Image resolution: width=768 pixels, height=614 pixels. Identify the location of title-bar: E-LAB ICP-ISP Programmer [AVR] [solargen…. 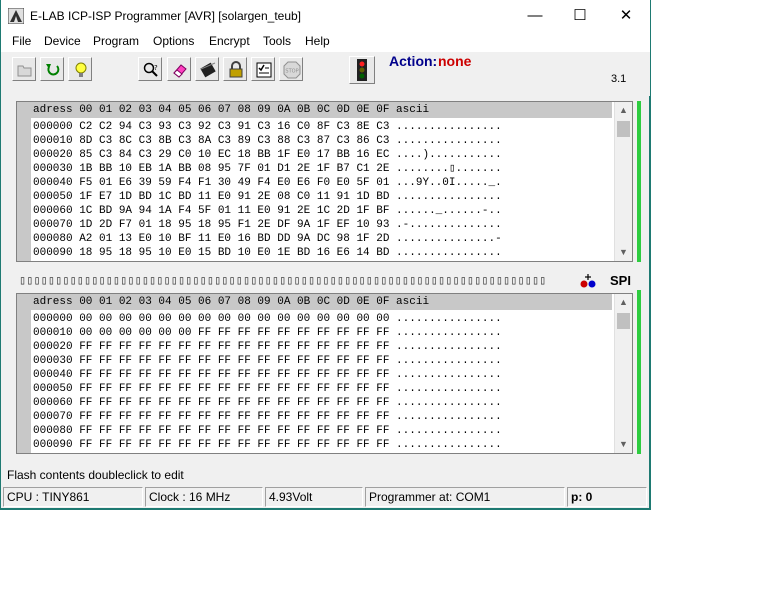
(325, 16).